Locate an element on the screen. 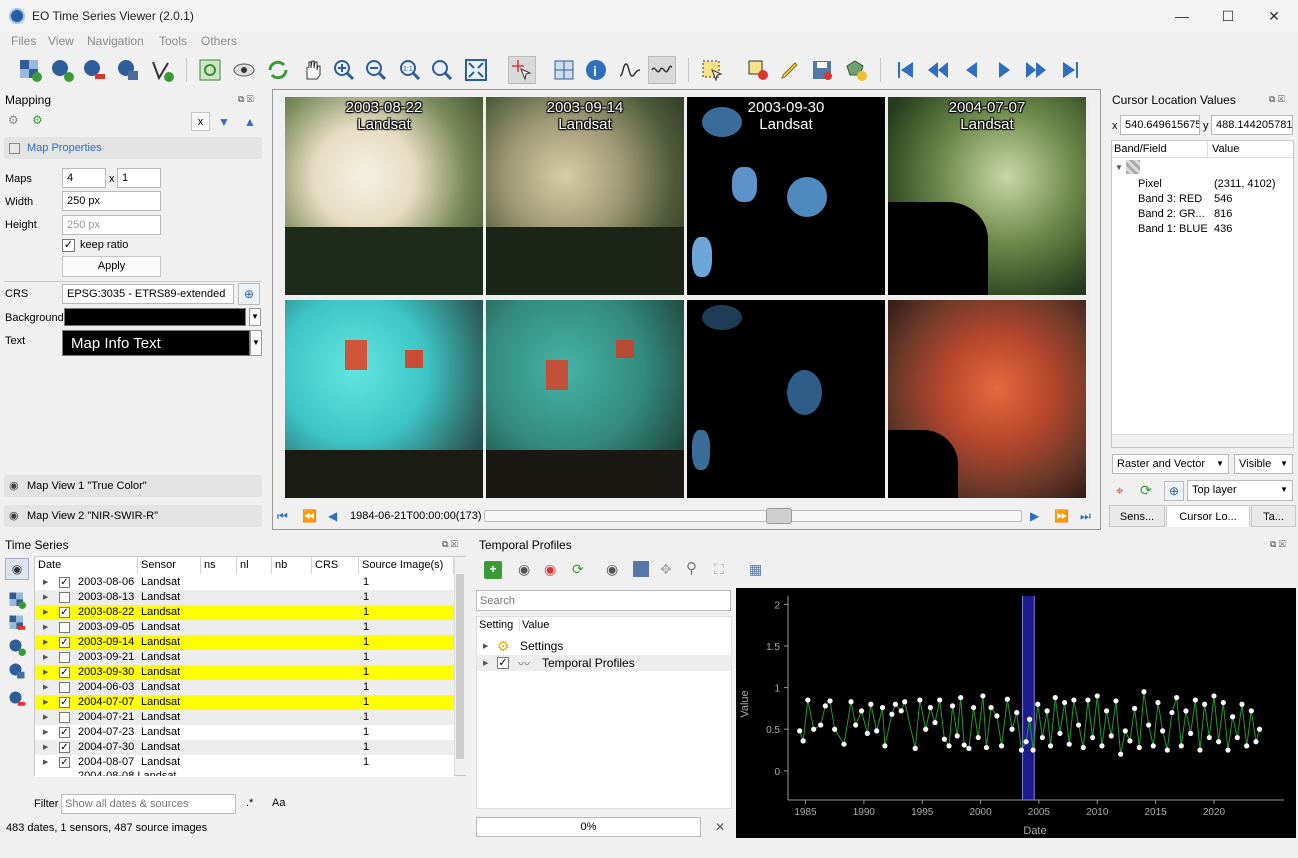  add-profile-icon: + is located at coordinates (493, 570).